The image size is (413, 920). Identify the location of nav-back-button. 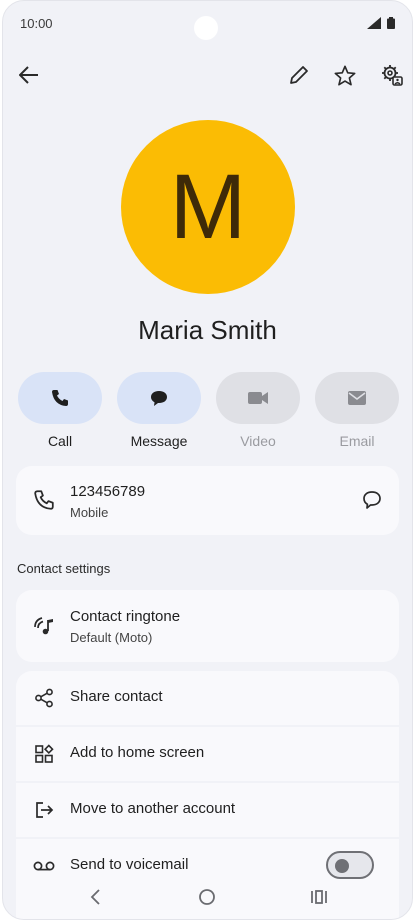
(95, 897).